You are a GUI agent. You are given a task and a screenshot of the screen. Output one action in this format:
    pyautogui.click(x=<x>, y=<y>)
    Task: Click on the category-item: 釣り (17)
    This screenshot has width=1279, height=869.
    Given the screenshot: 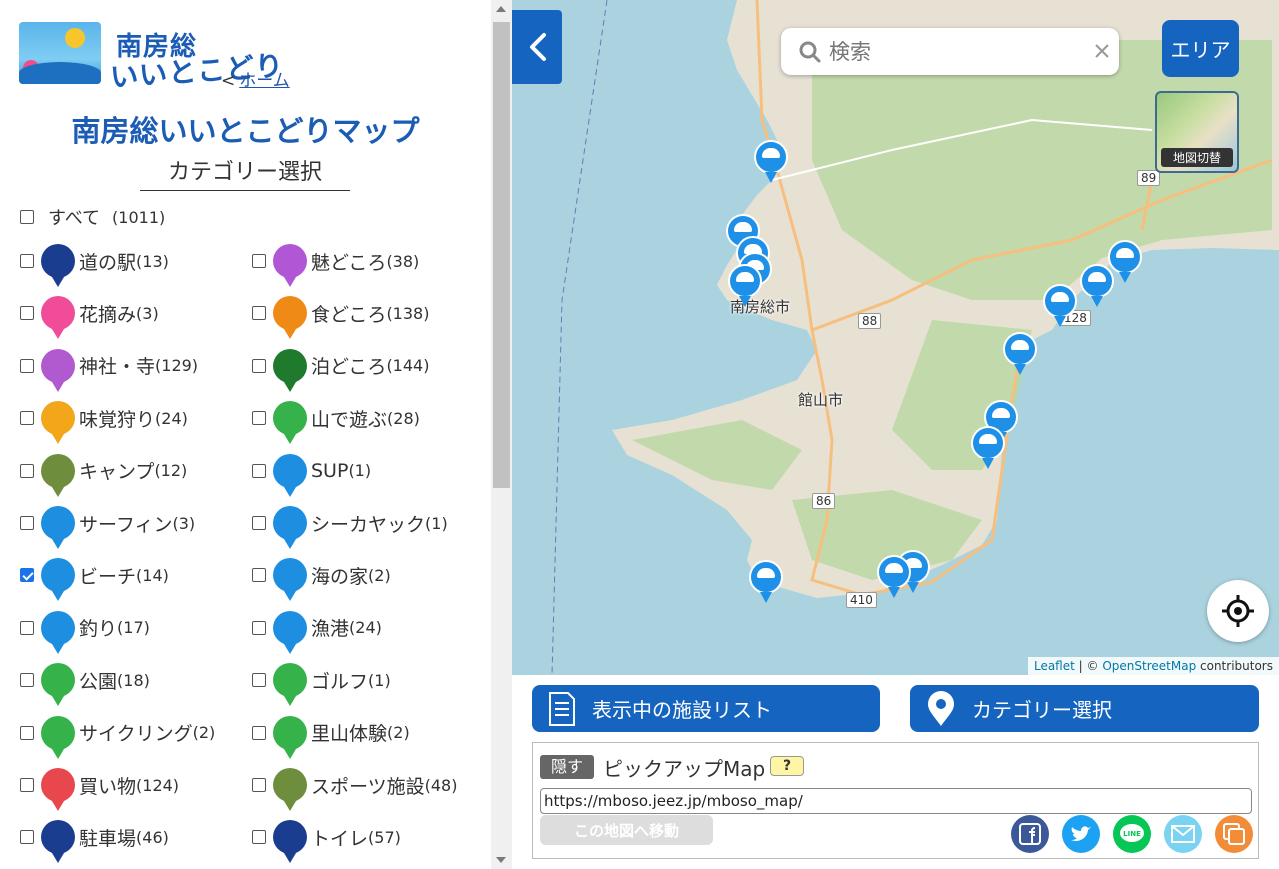 What is the action you would take?
    pyautogui.click(x=85, y=632)
    